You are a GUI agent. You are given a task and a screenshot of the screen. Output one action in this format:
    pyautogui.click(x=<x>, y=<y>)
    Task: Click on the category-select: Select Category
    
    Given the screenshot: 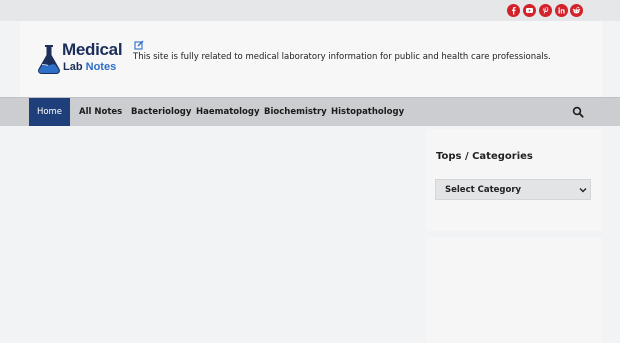 What is the action you would take?
    pyautogui.click(x=513, y=189)
    